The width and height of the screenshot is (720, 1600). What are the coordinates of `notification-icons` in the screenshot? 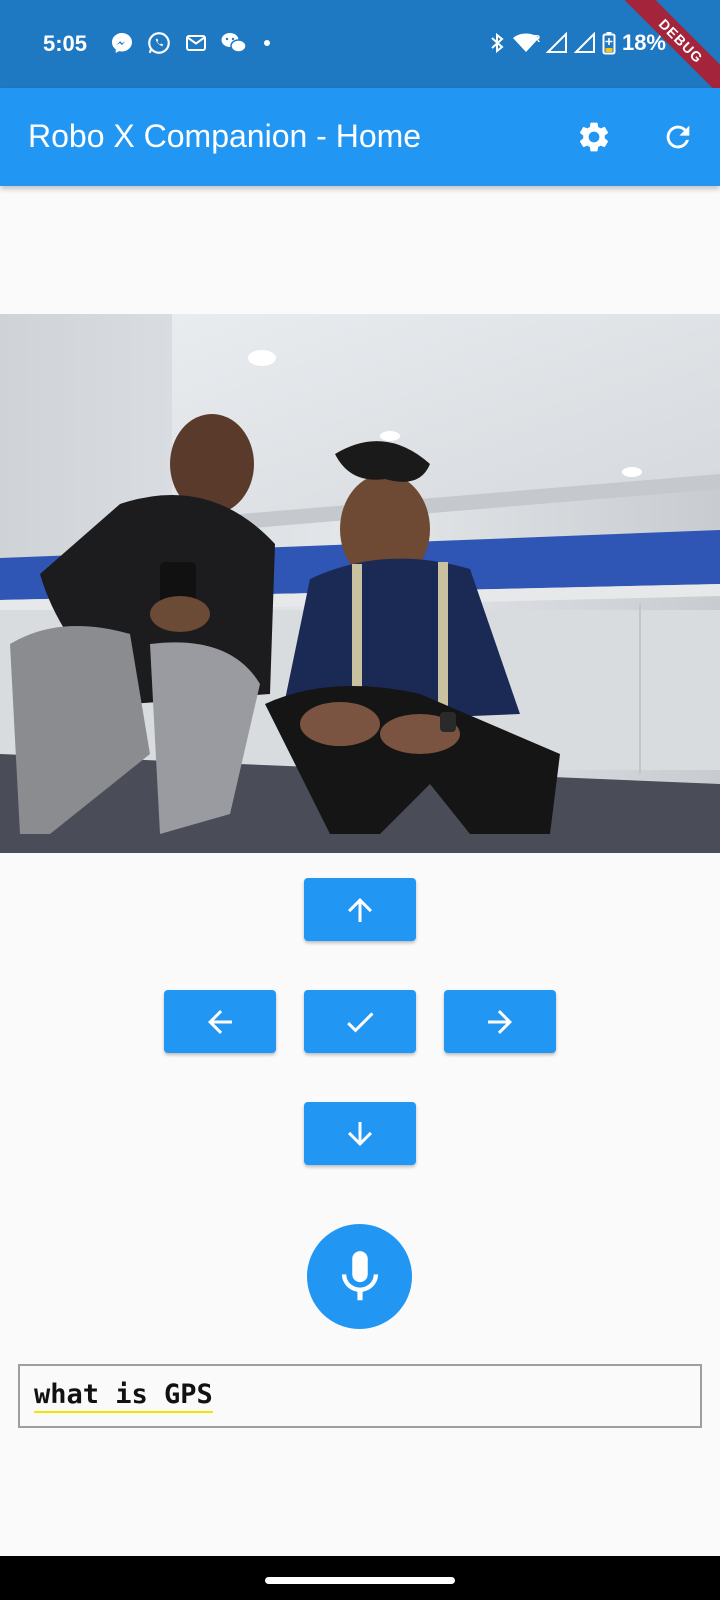 It's located at (190, 43).